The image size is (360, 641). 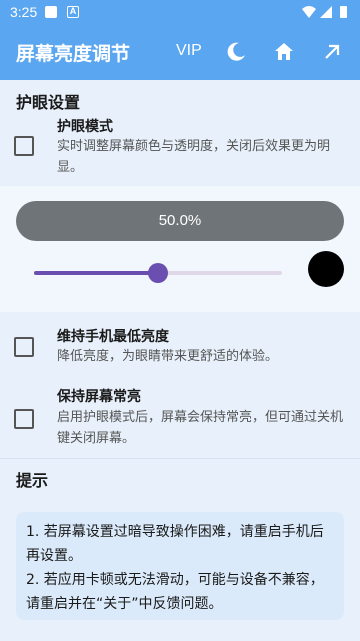 I want to click on option-row-keep-screen-on: 保持屏幕常亮 启用护眼模式后，屏幕会保持常亮，但可通过关机键关闭屏幕。, so click(x=180, y=418).